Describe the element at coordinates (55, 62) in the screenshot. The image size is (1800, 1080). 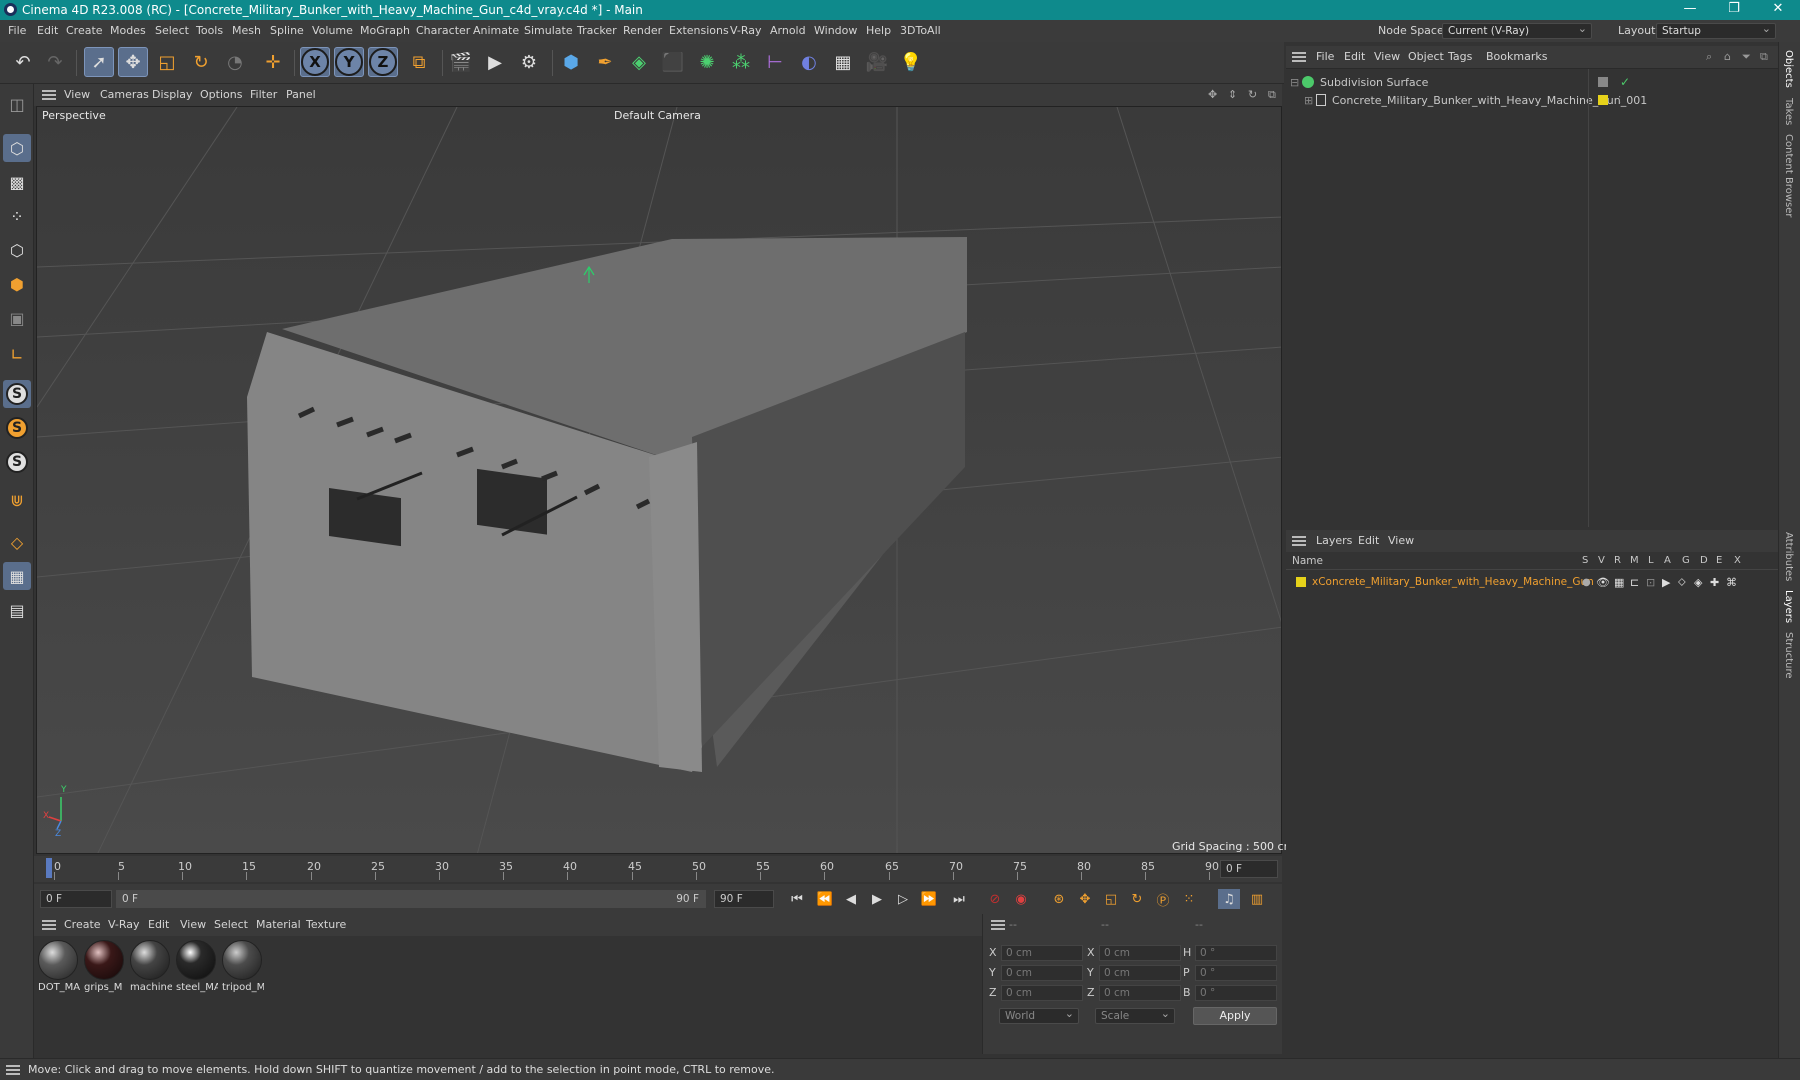
I see `redo-icon: ↷` at that location.